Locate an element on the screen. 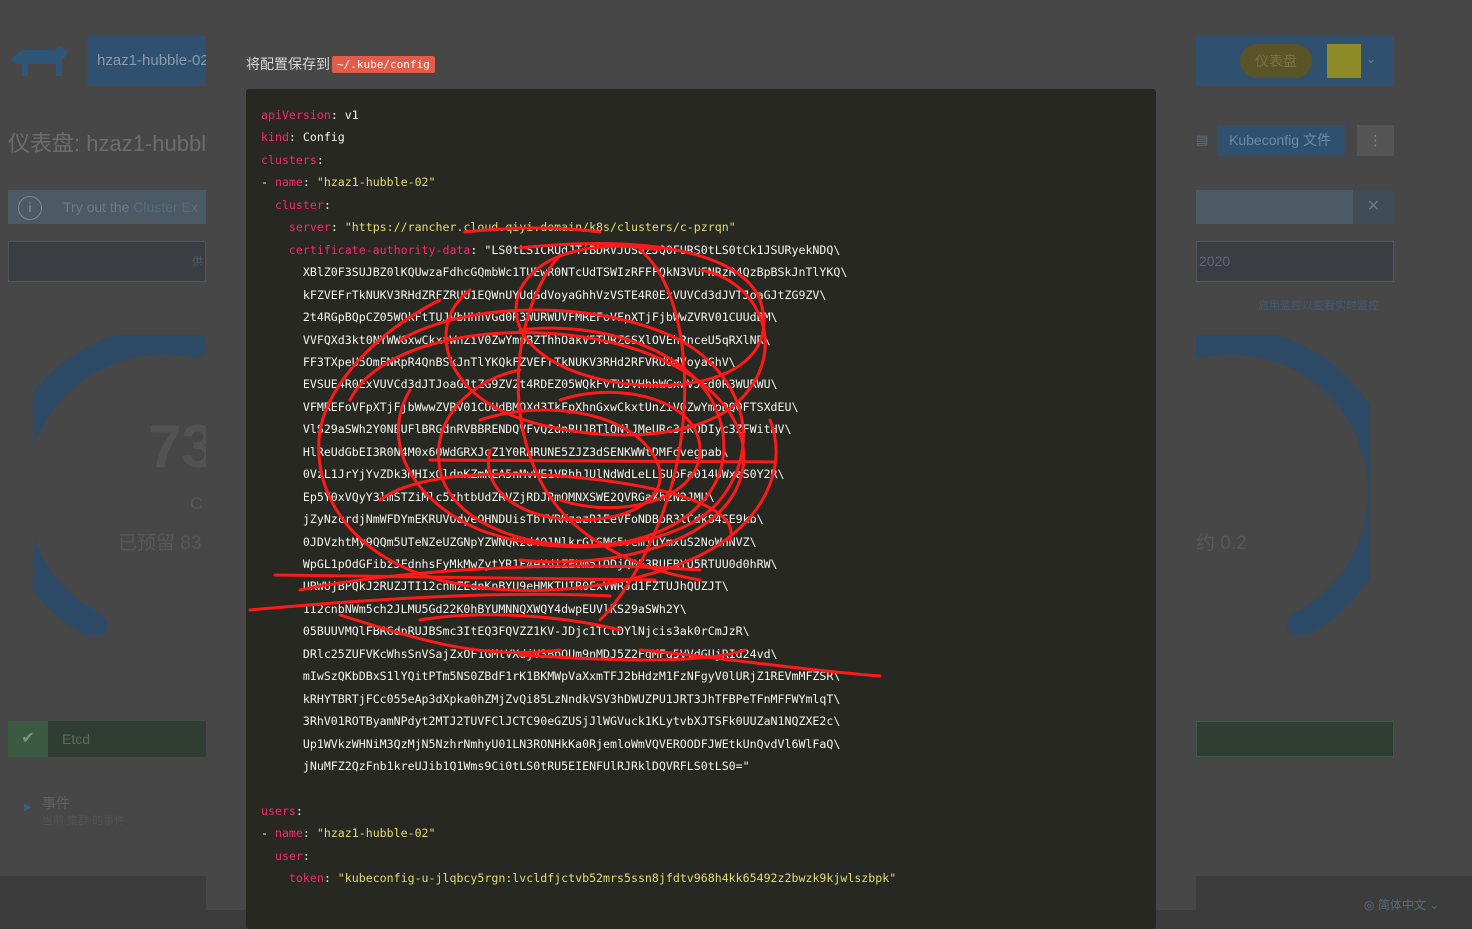 Image resolution: width=1472 pixels, height=929 pixels. cluster-tab: hzaz1-hubble-02 is located at coordinates (147, 61).